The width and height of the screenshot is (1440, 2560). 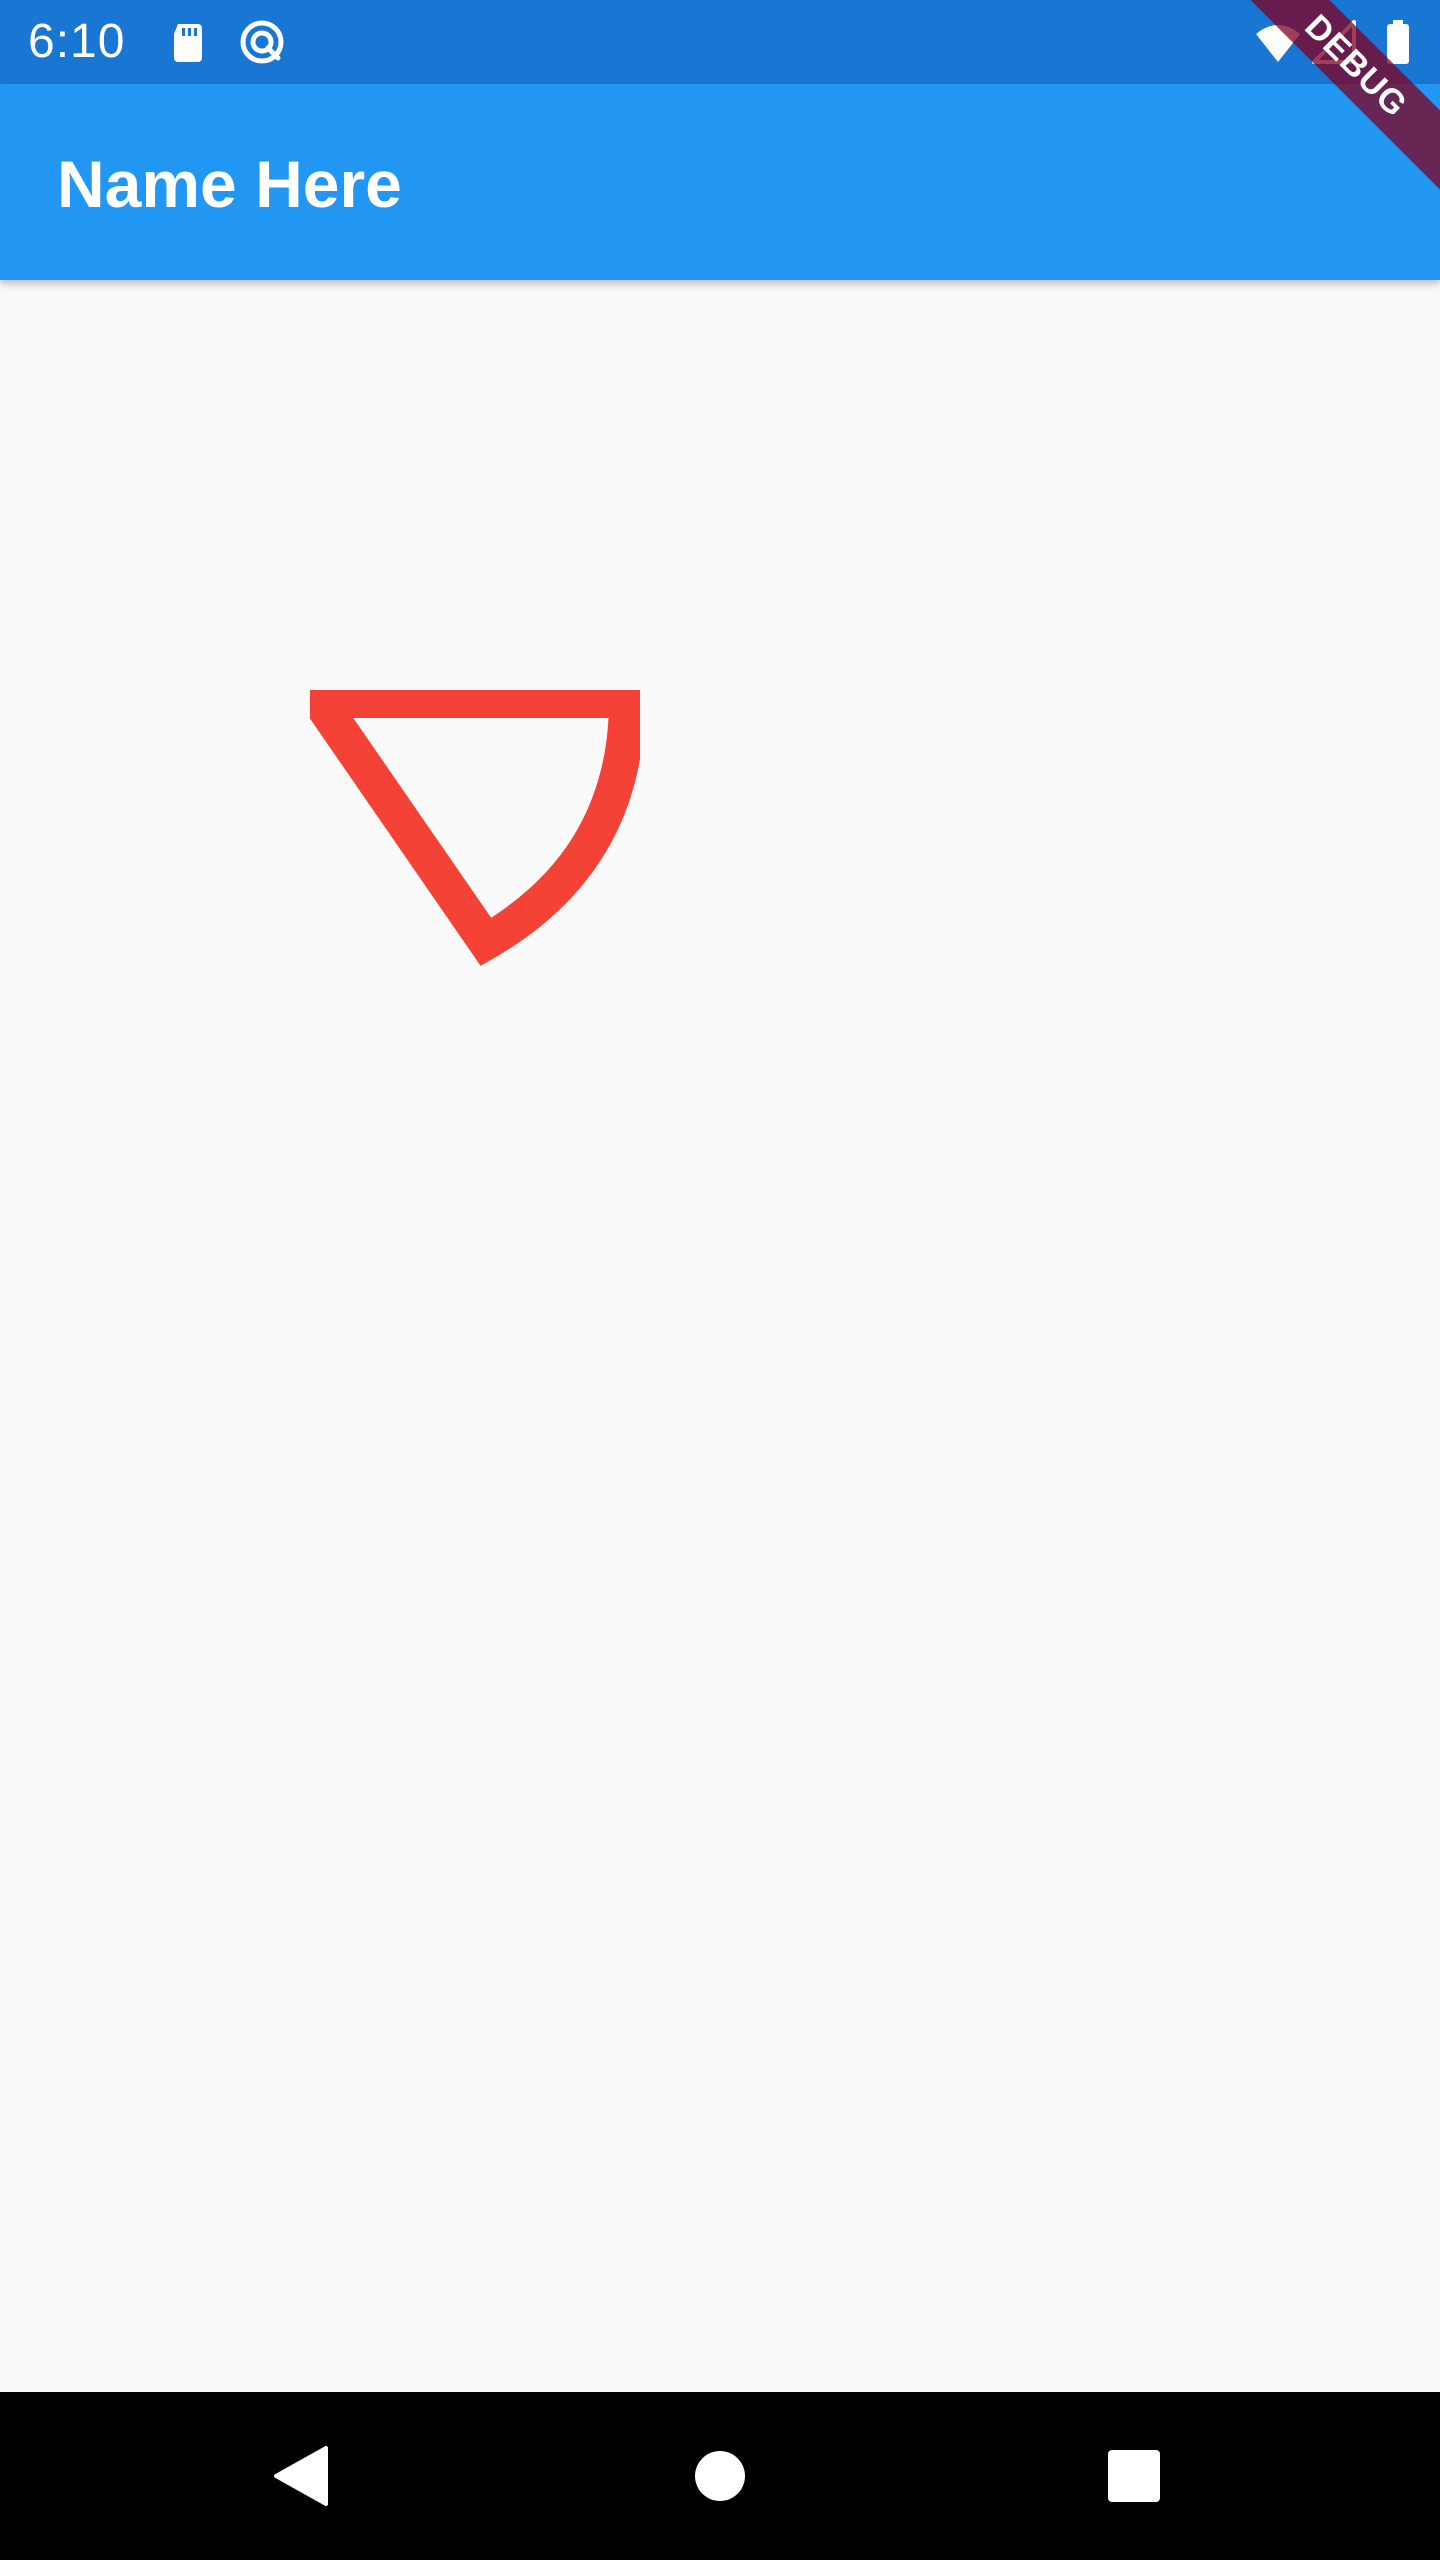 I want to click on app-title: Name Here, so click(x=229, y=184).